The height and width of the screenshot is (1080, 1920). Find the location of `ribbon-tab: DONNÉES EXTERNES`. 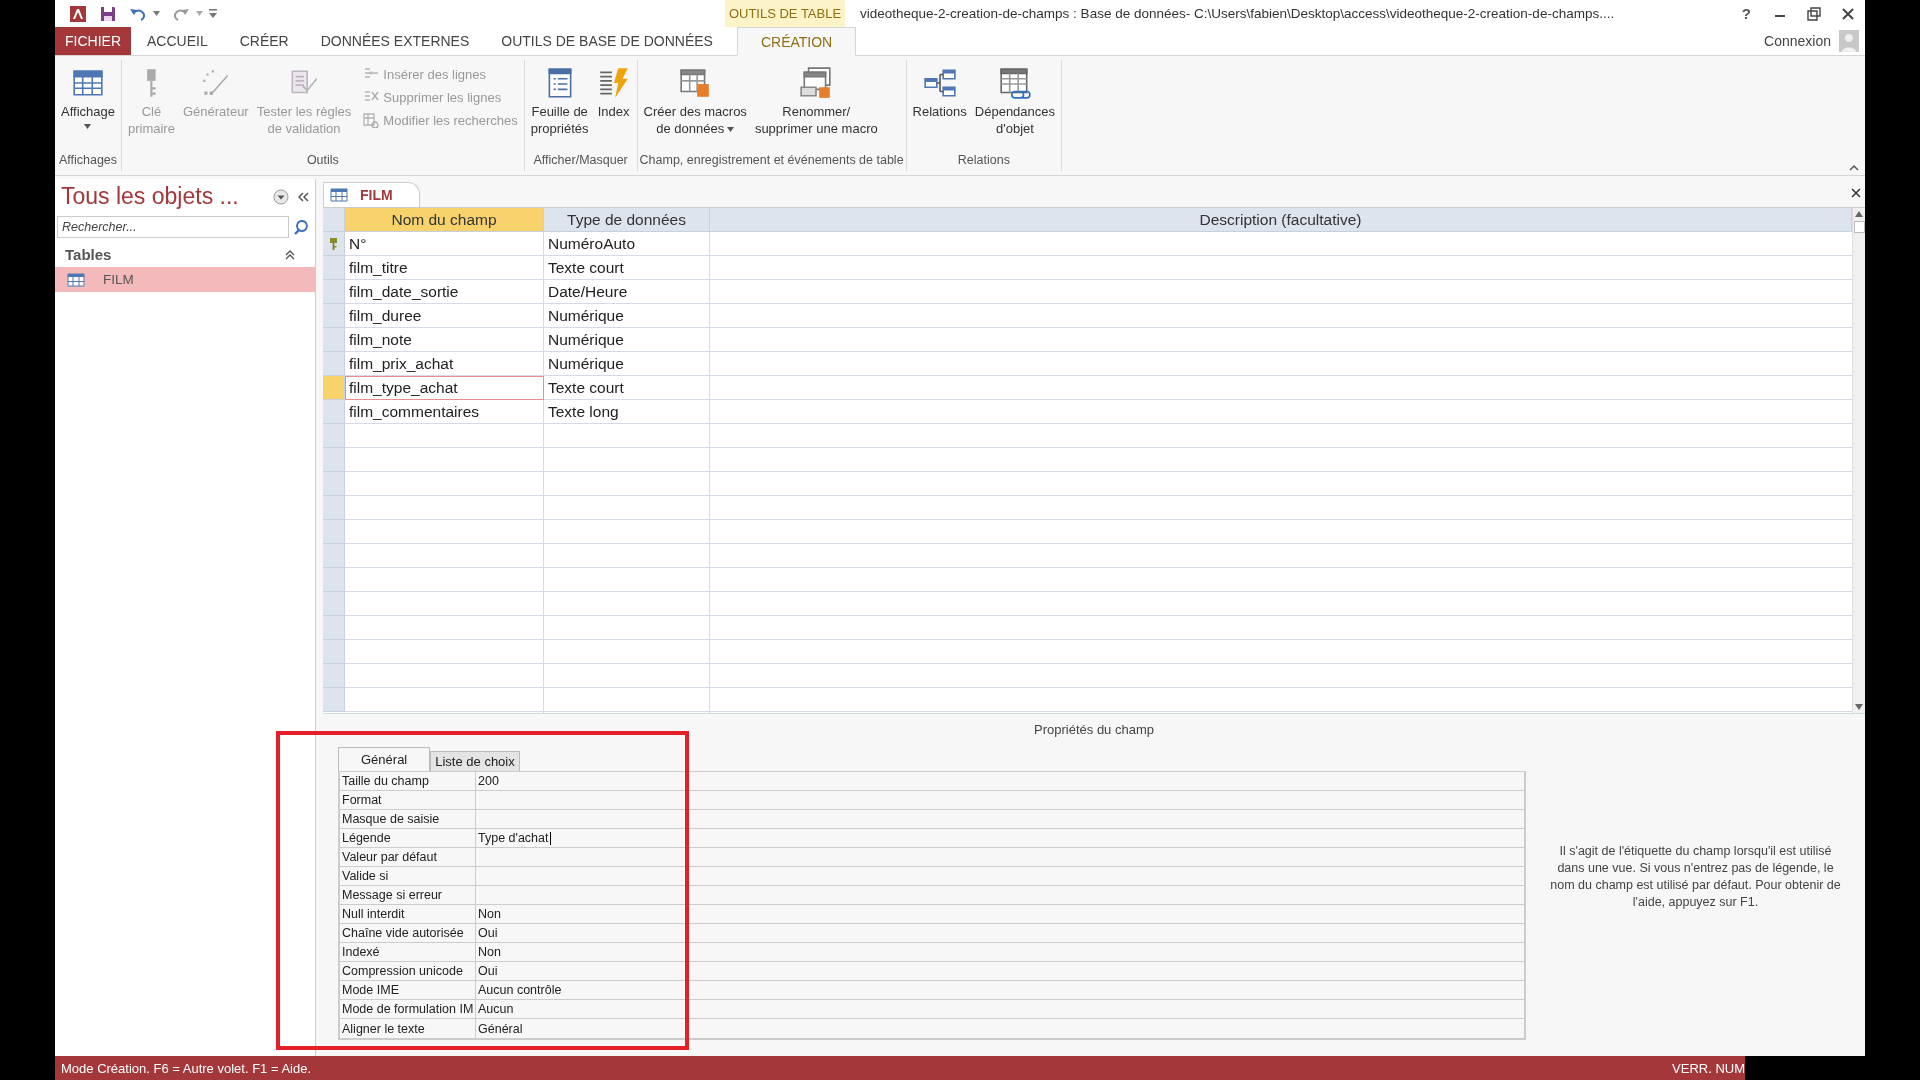

ribbon-tab: DONNÉES EXTERNES is located at coordinates (395, 41).